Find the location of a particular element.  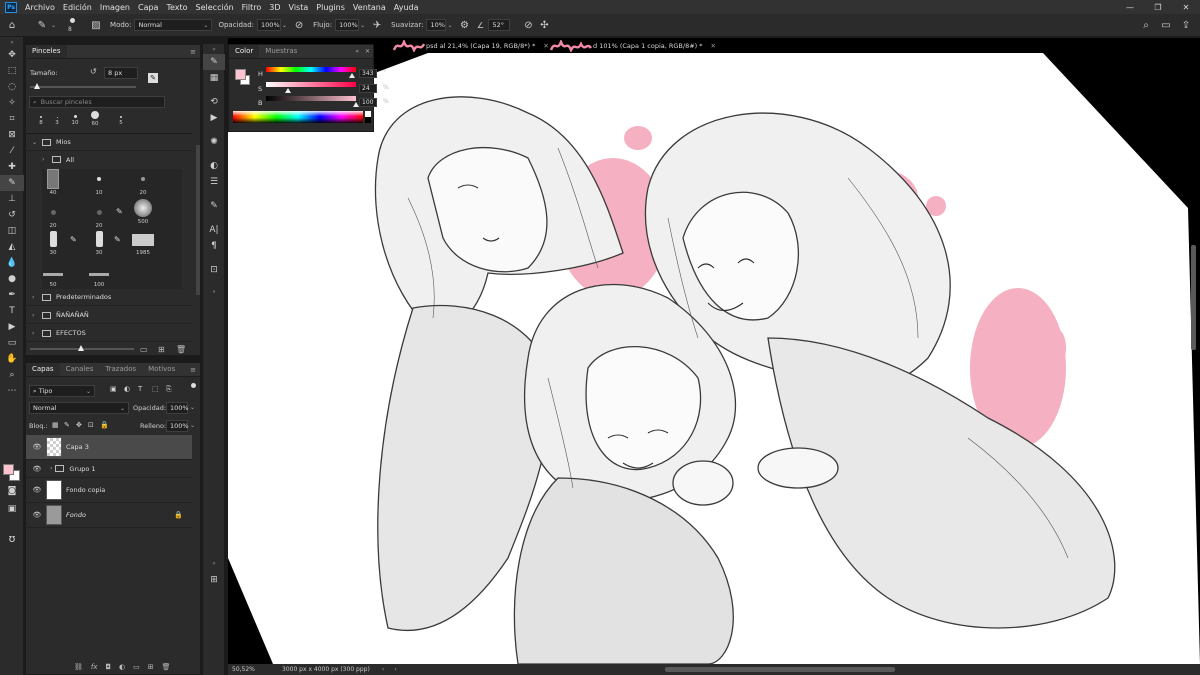

menu-seleccion: Selección is located at coordinates (215, 7).